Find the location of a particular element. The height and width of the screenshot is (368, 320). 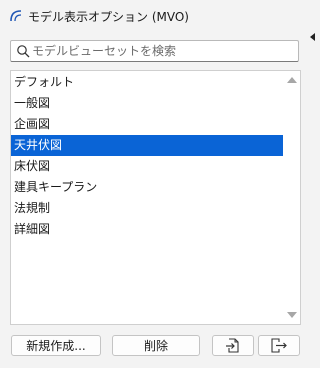

list-item: 法規制 is located at coordinates (147, 208).